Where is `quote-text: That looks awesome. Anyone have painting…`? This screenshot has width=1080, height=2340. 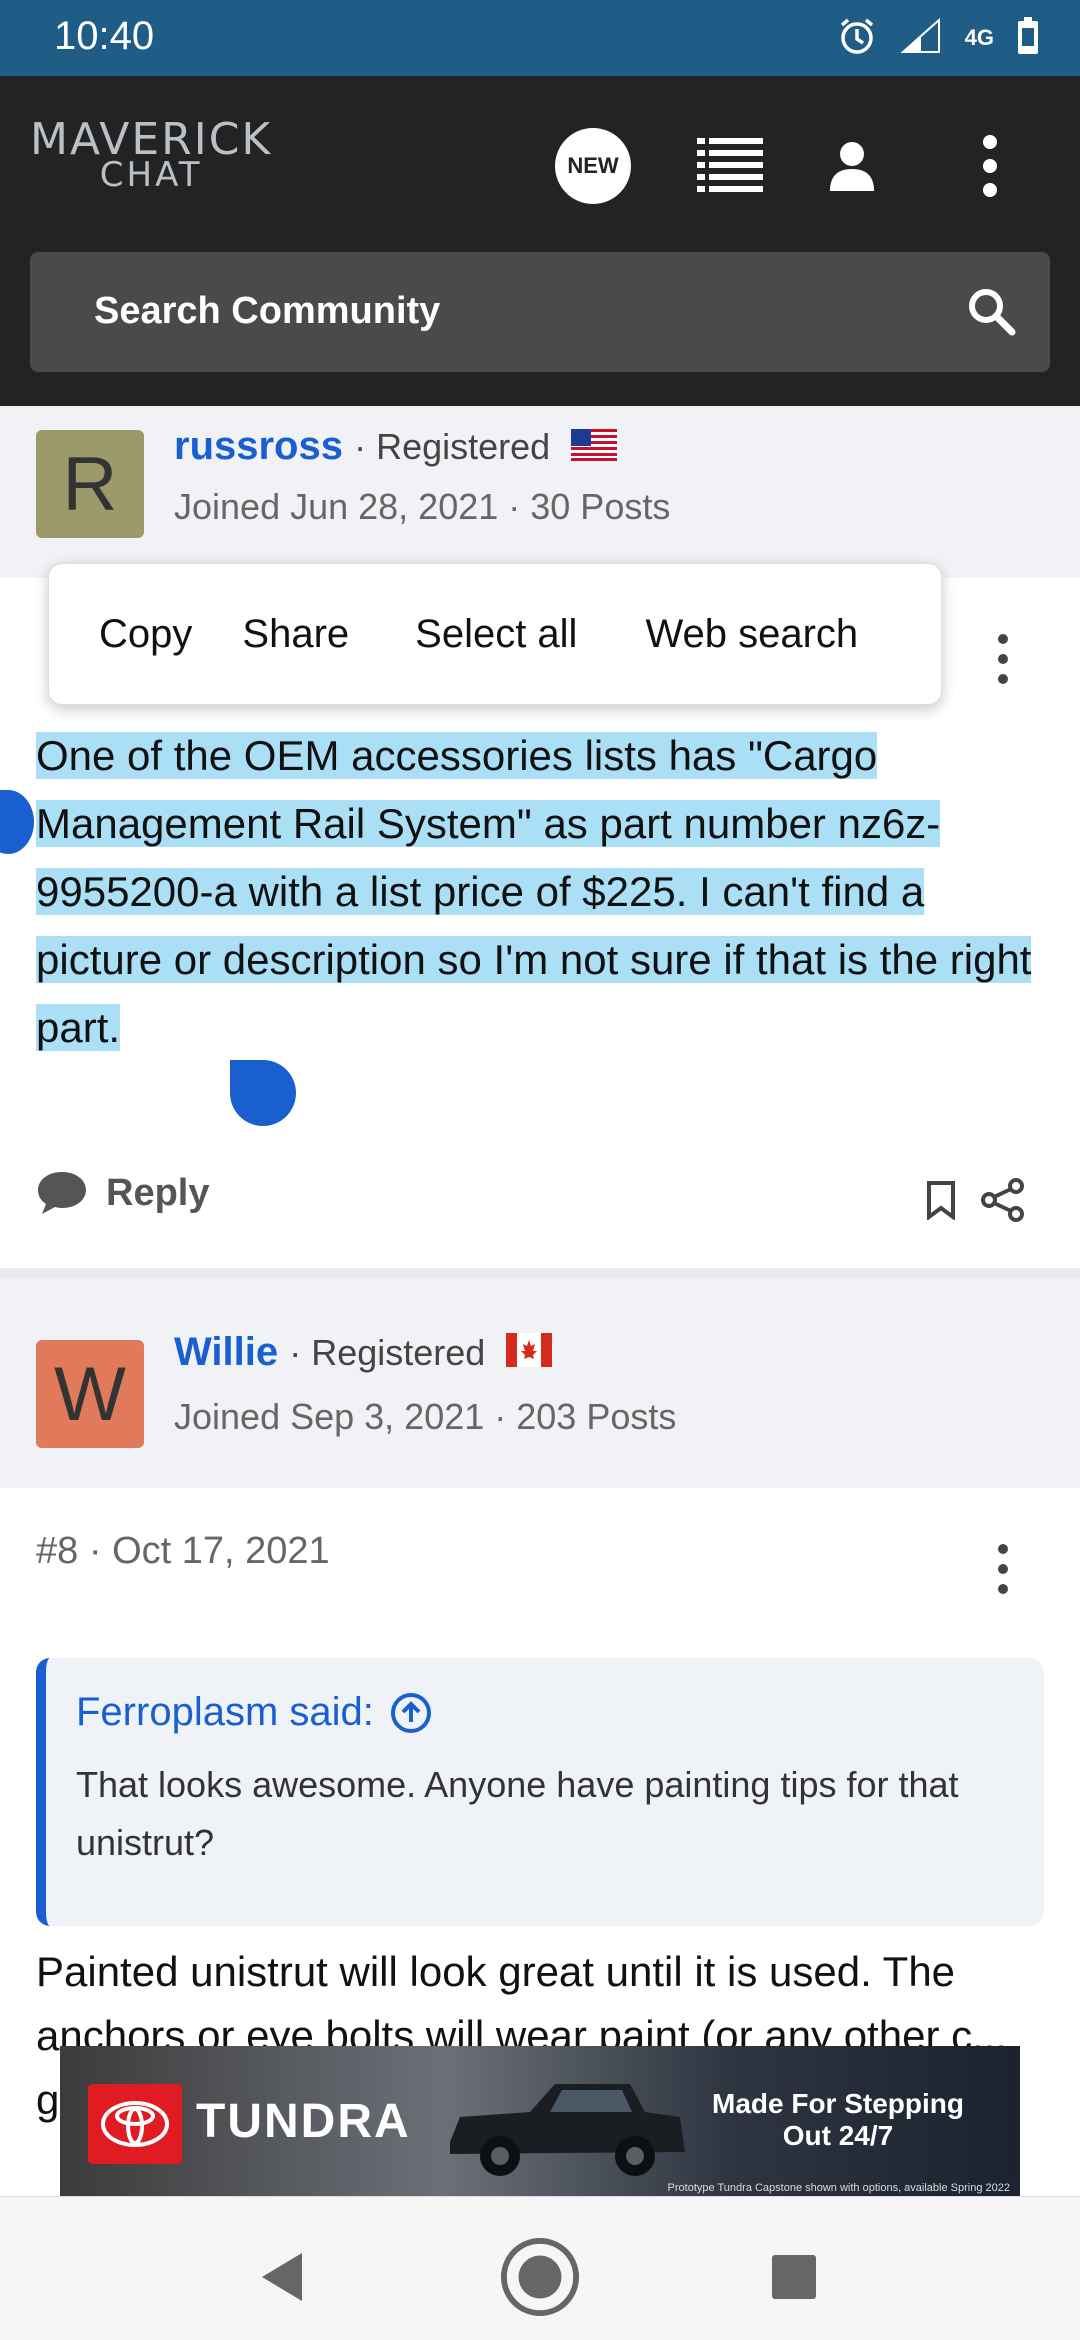
quote-text: That looks awesome. Anyone have painting… is located at coordinates (517, 1813).